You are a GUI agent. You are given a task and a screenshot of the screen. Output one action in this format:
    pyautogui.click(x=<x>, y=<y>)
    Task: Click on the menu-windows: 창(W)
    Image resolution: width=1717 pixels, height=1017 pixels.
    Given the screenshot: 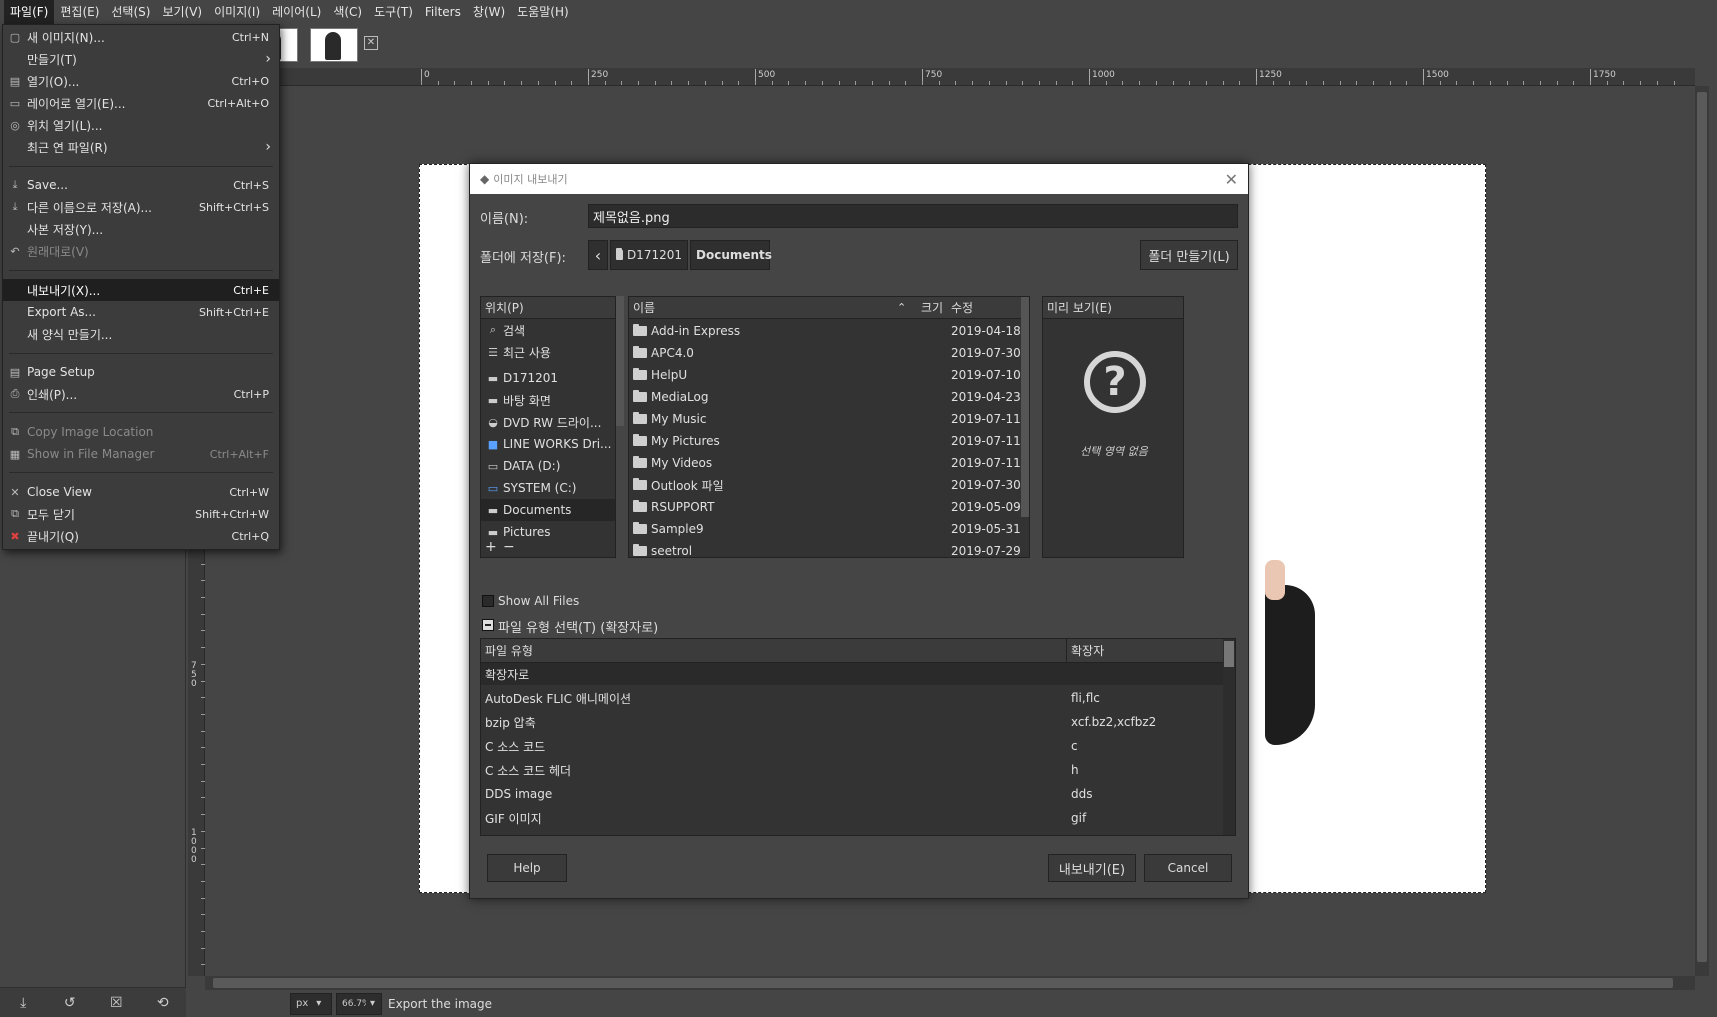 What is the action you would take?
    pyautogui.click(x=489, y=12)
    